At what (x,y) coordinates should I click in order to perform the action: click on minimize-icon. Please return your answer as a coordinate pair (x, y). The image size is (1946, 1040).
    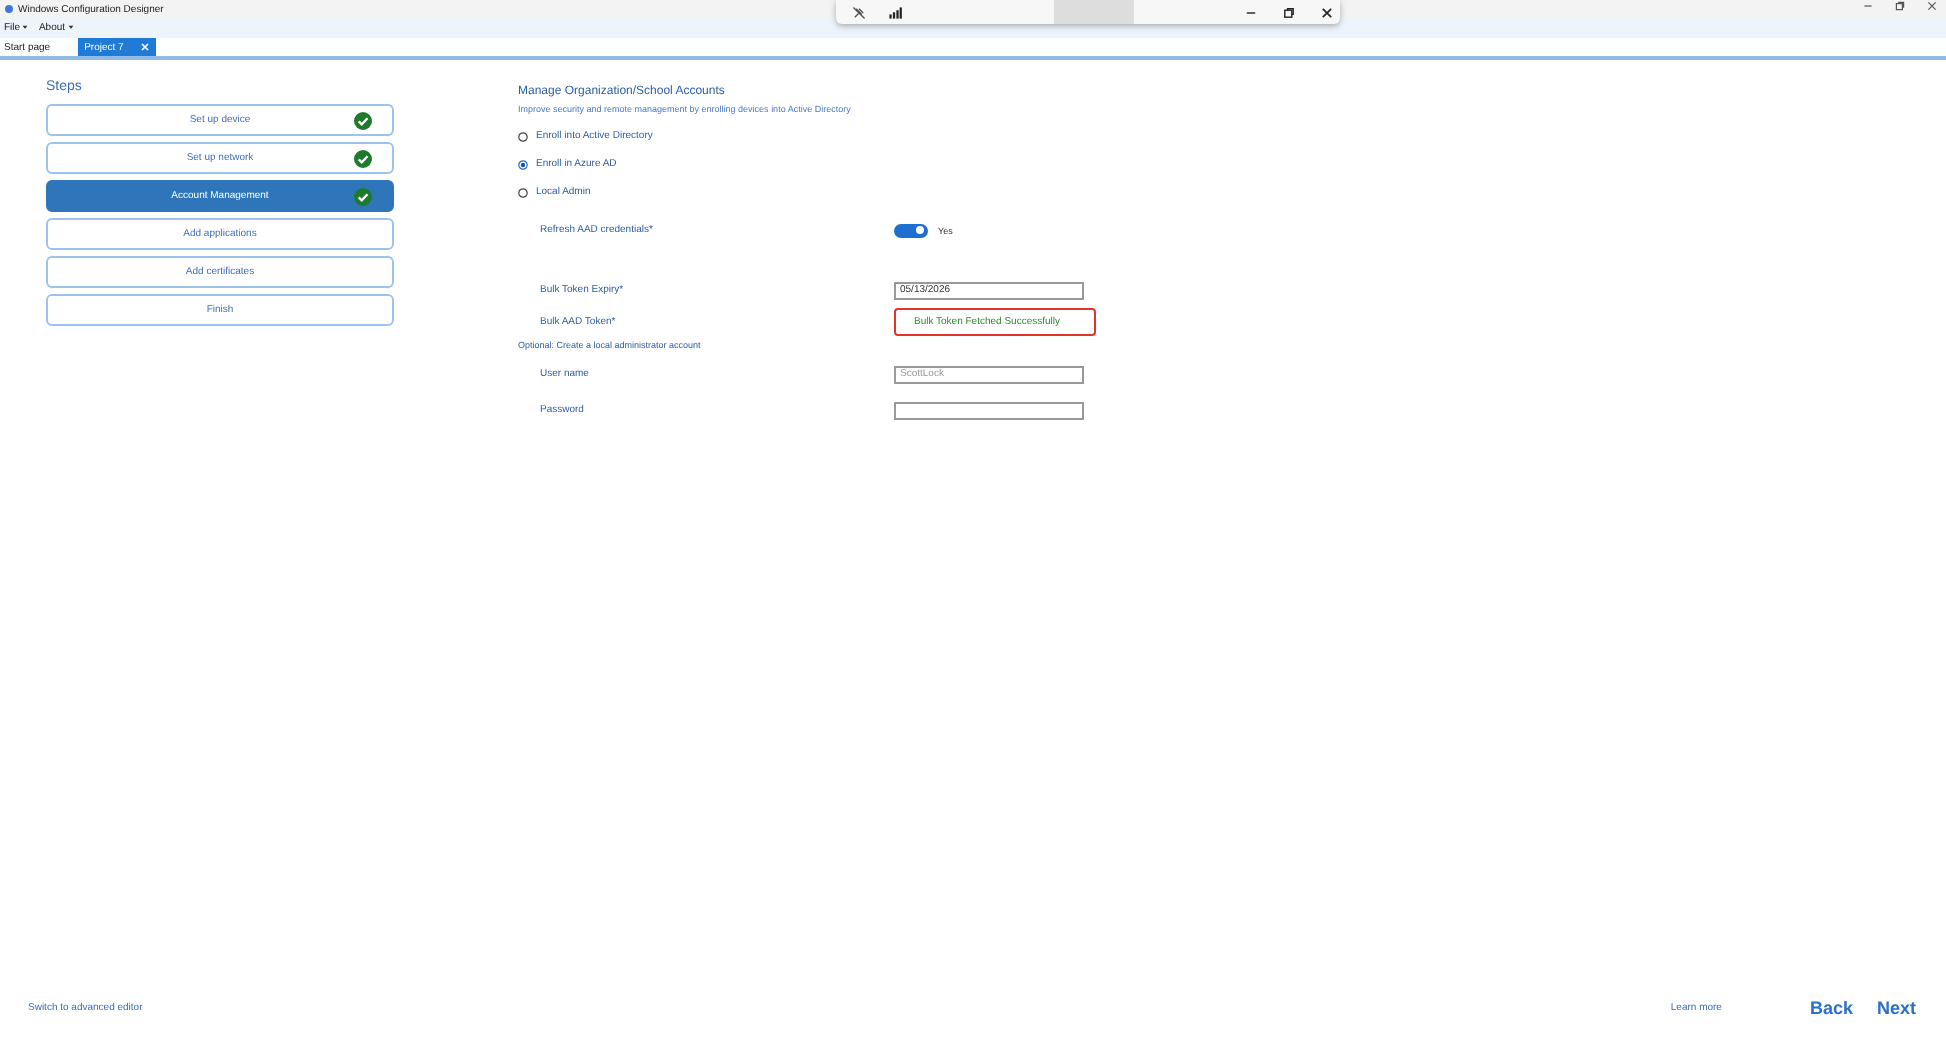
    Looking at the image, I should click on (1868, 6).